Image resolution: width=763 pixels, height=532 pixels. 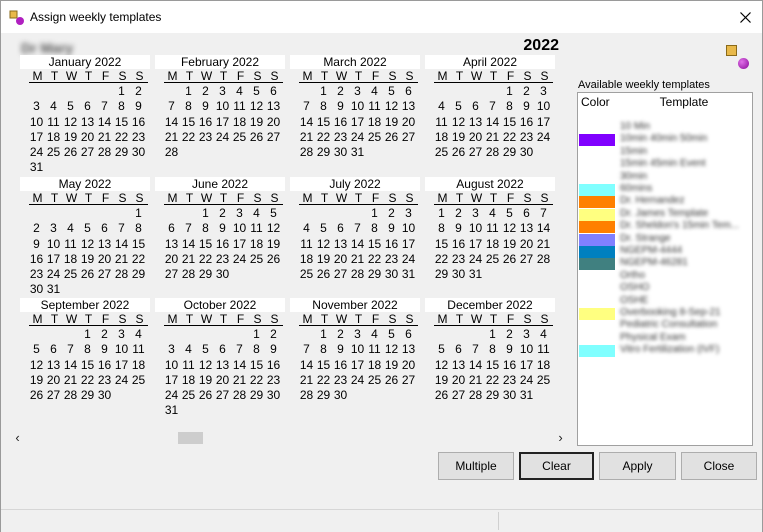 What do you see at coordinates (256, 91) in the screenshot?
I see `day-cell: 5` at bounding box center [256, 91].